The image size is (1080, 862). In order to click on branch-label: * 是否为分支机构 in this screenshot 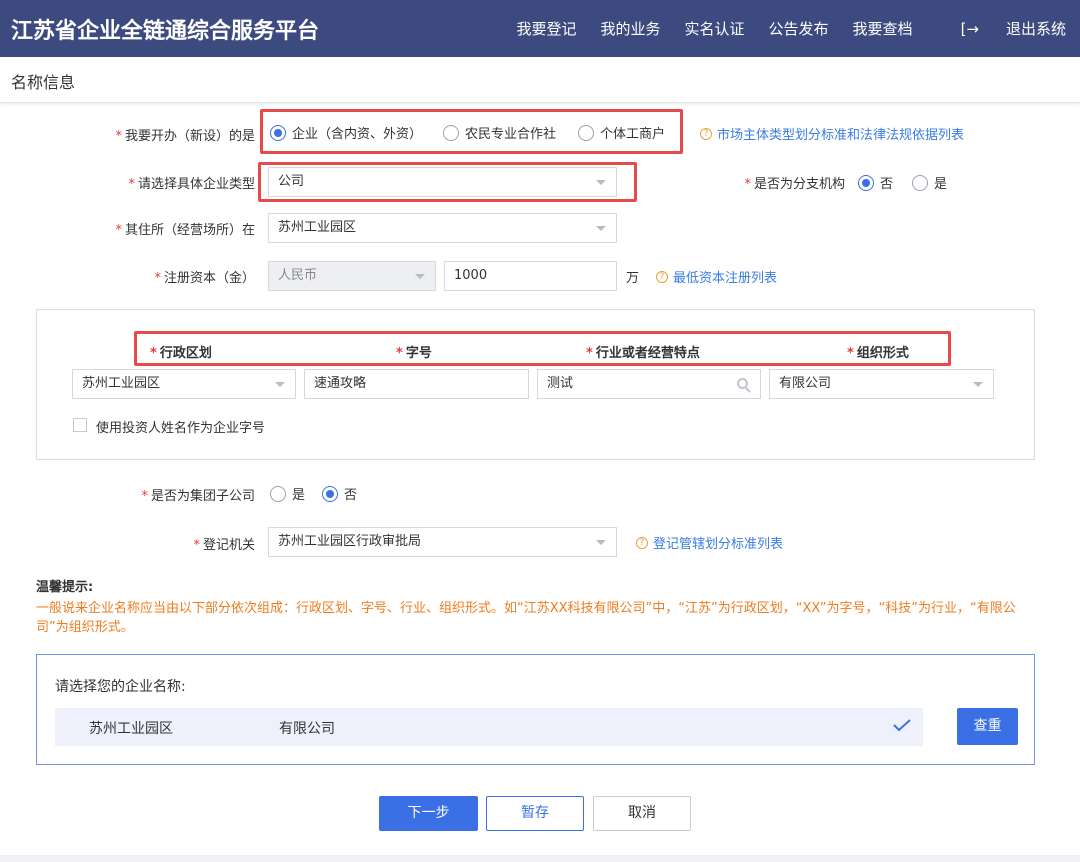, I will do `click(794, 184)`.